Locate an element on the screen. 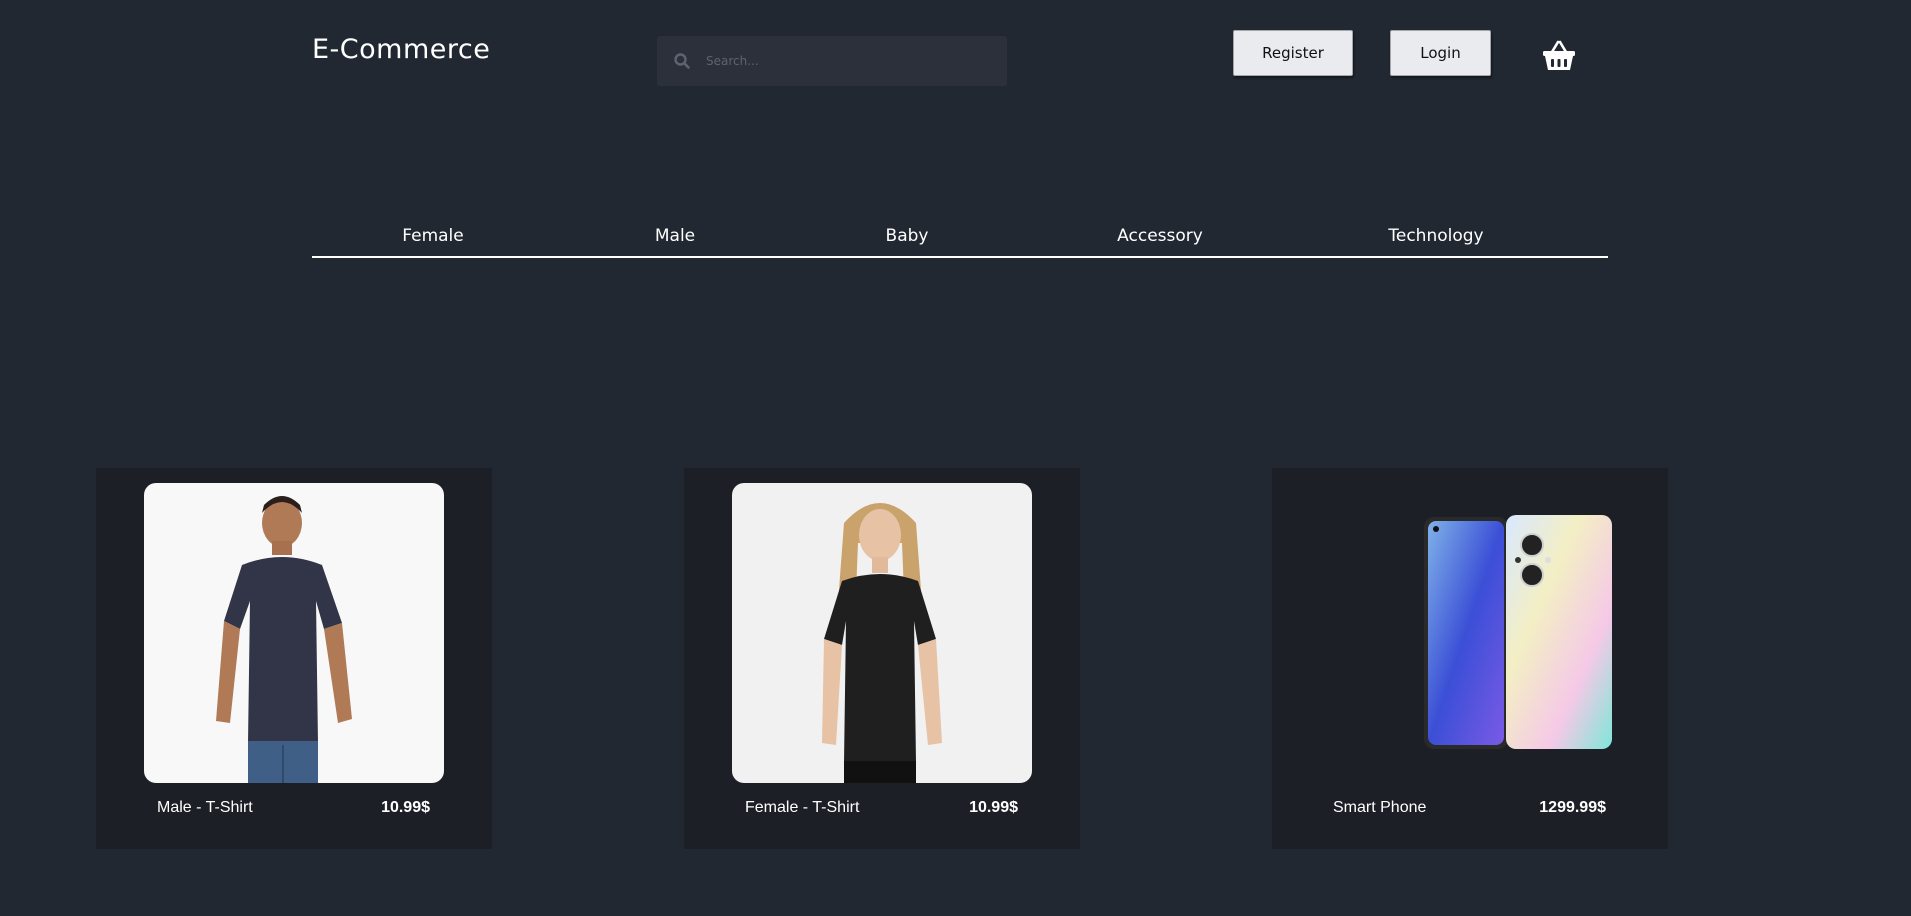  nav-item-baby: Baby is located at coordinates (907, 236).